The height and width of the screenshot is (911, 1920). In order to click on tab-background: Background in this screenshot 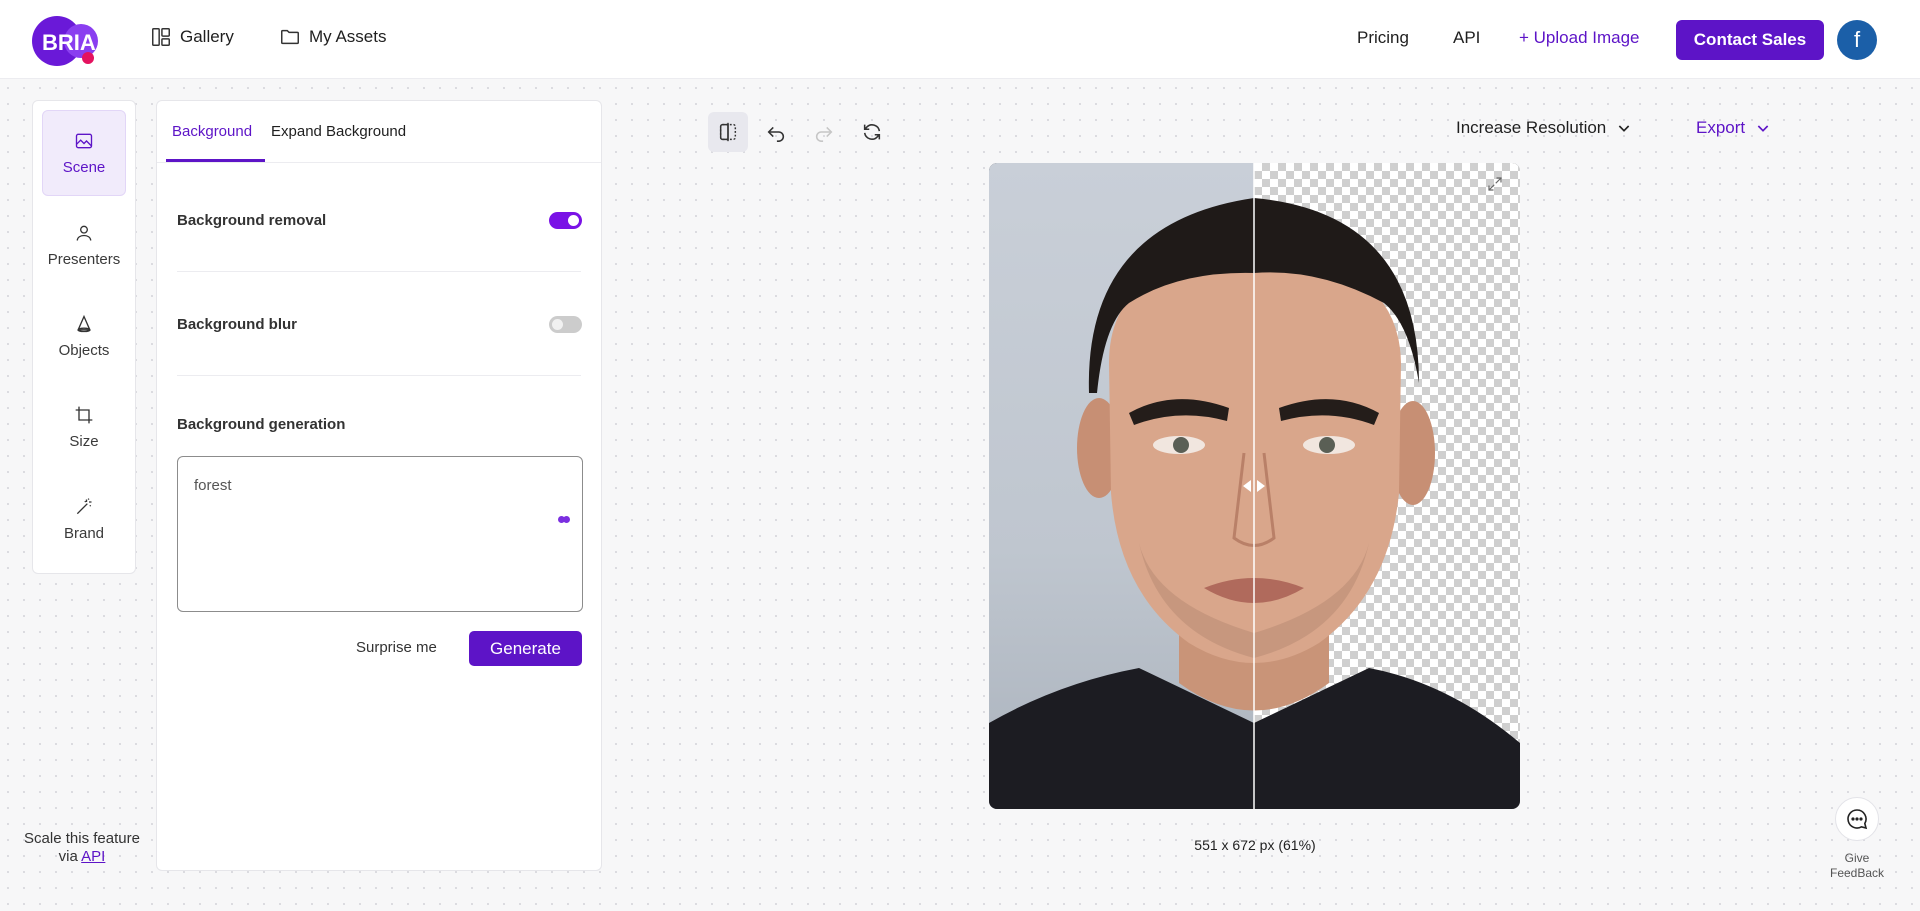, I will do `click(212, 131)`.